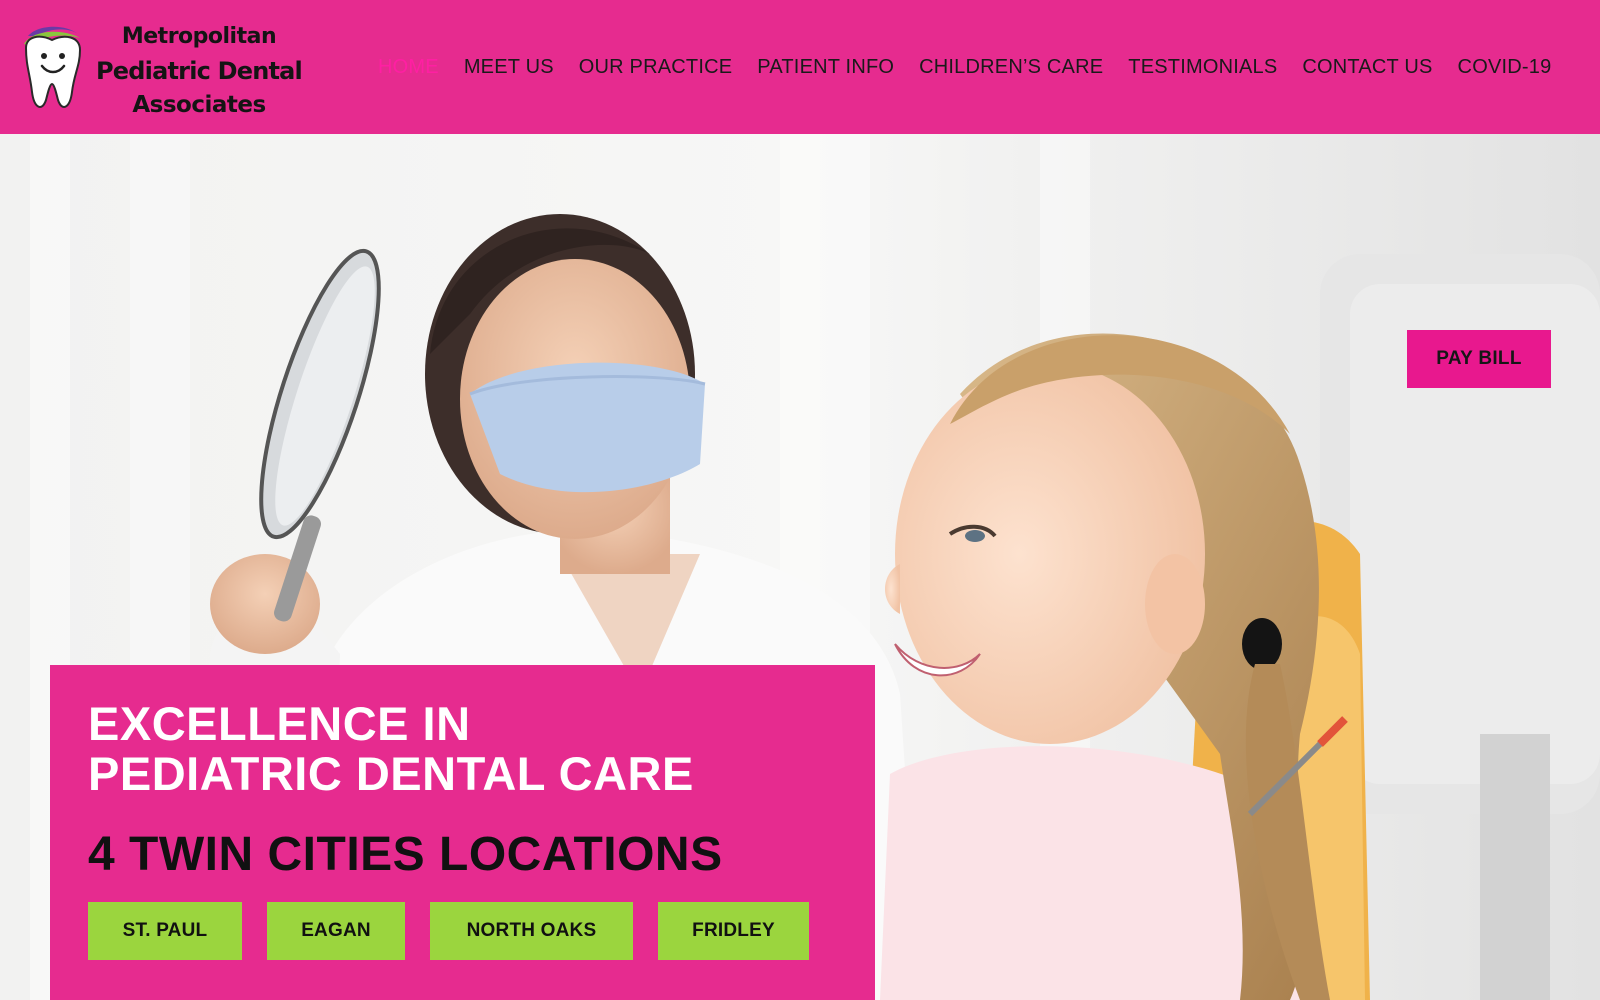 This screenshot has height=1000, width=1600. I want to click on site-logo: Metropolitan Pediatric Dental Associates, so click(160, 68).